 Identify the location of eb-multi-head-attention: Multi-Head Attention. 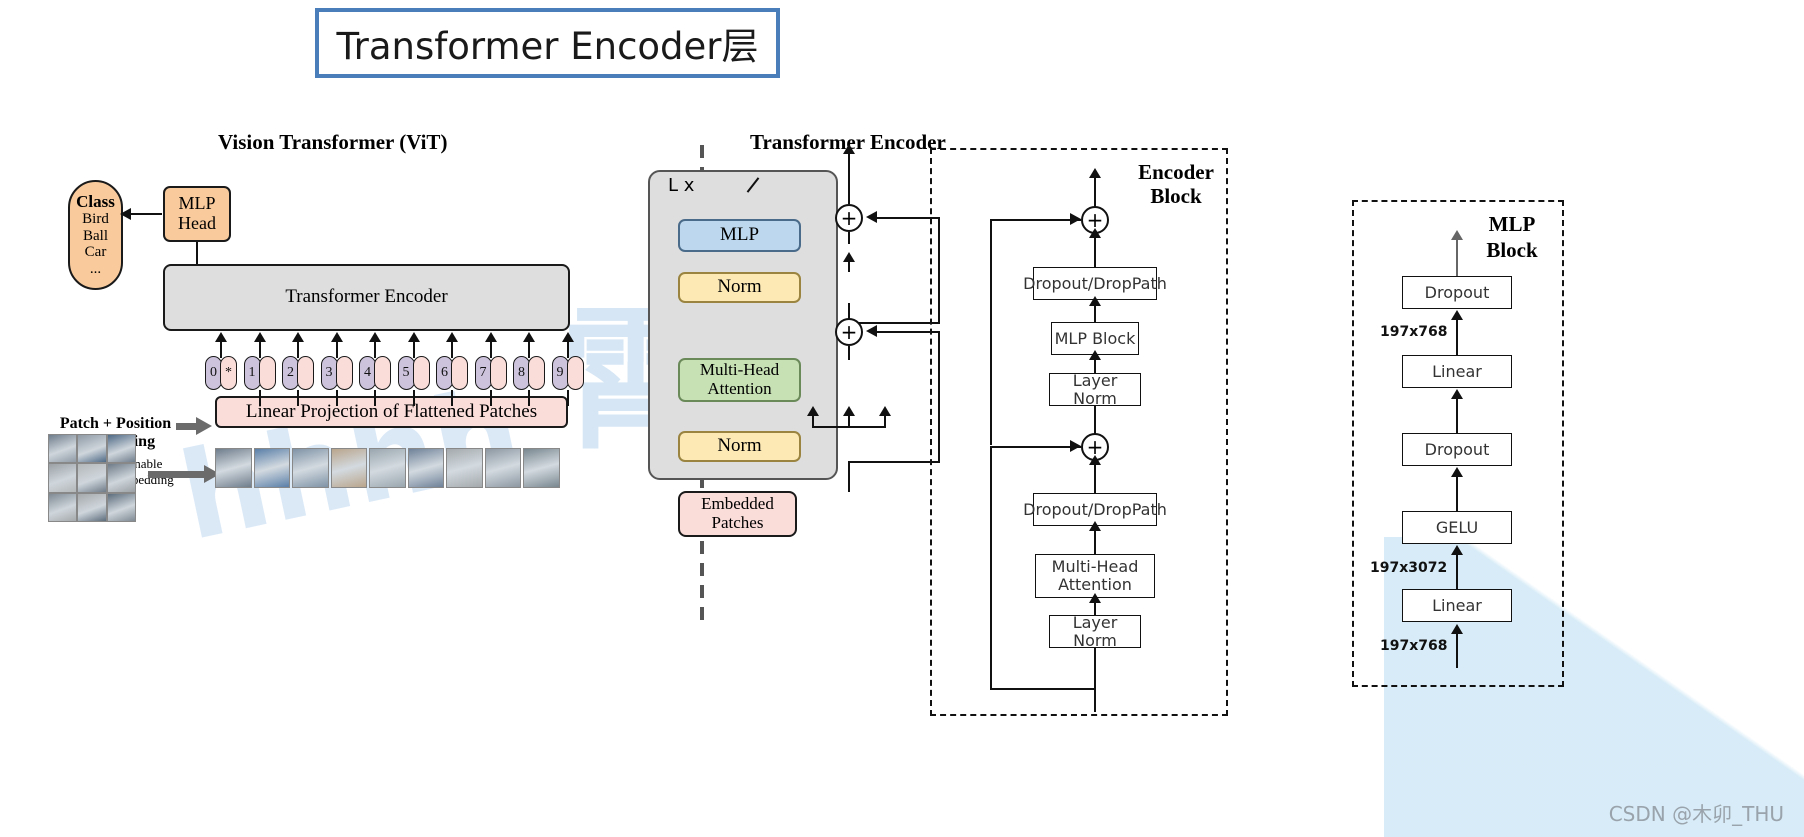
(1095, 576).